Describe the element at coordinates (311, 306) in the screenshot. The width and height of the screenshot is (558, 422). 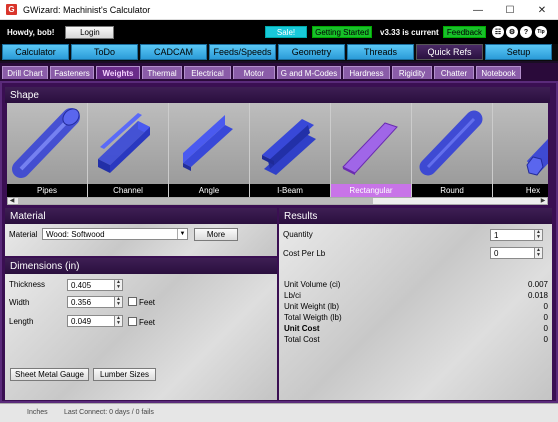
I see `result-key: Unit Weight (lb)` at that location.